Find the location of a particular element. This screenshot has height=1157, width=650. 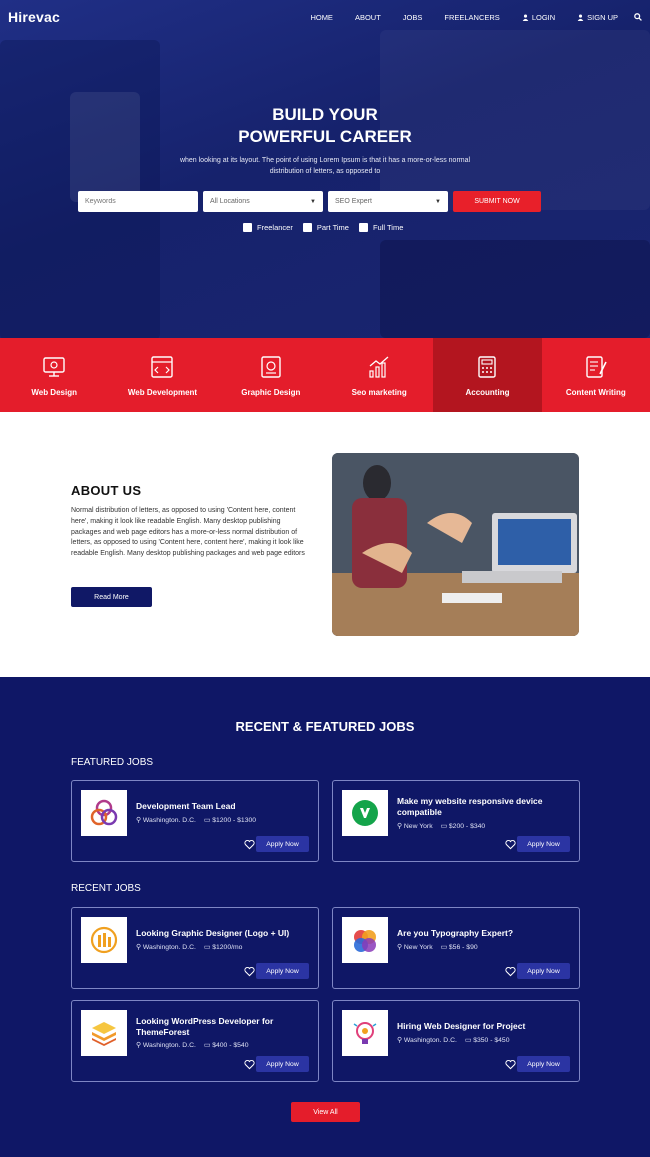

job-meta: ⚲ Washington. D.C. ▭ $1200 - $1300 is located at coordinates (196, 820).